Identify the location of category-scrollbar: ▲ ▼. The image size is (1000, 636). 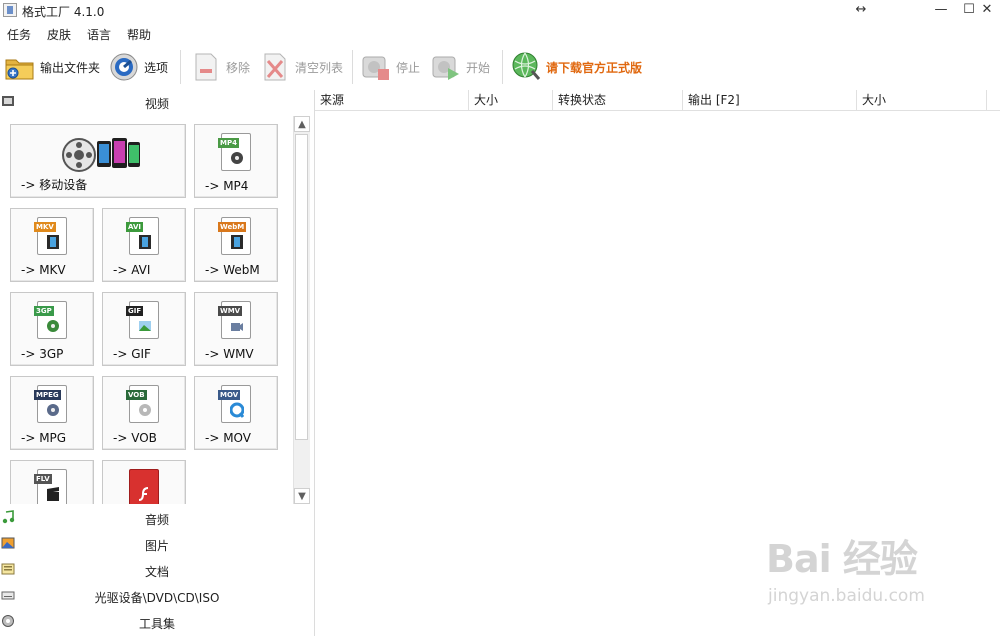
(301, 310).